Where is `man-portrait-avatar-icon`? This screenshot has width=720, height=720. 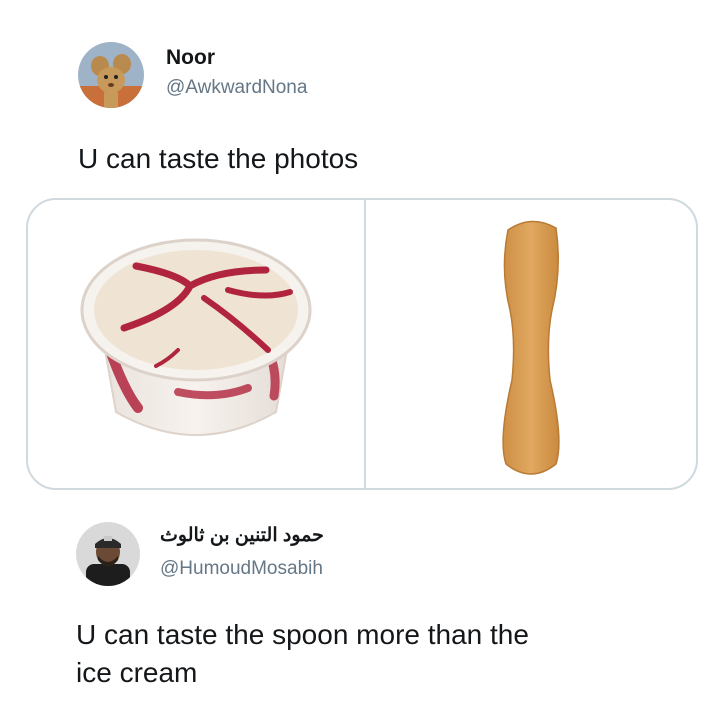 man-portrait-avatar-icon is located at coordinates (108, 554).